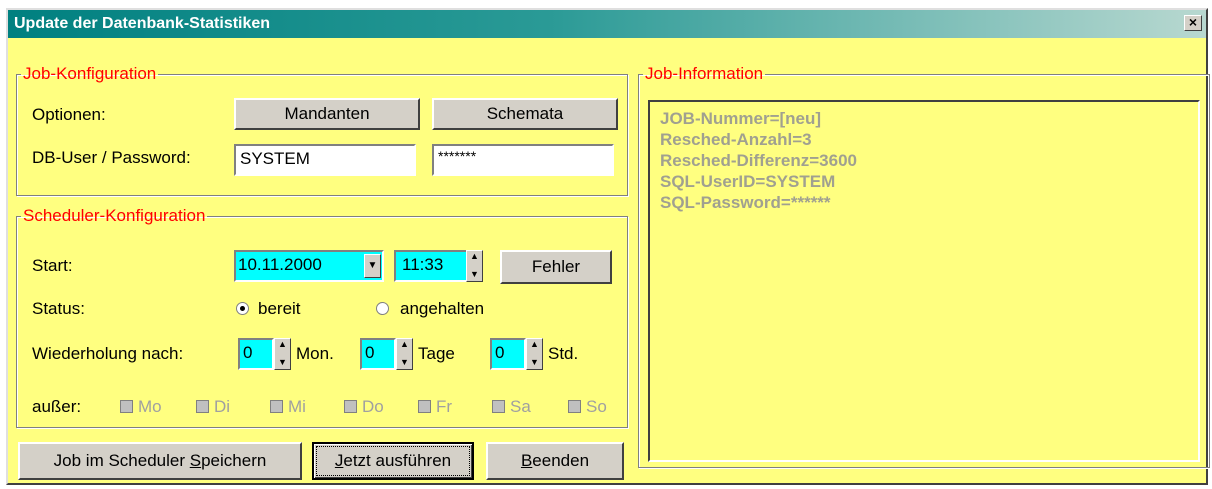  I want to click on job-info-line: Resched-Anzahl=3, so click(736, 139).